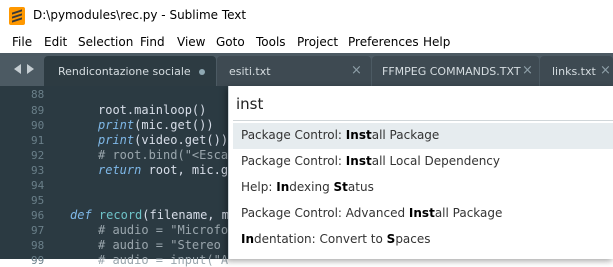  What do you see at coordinates (124, 71) in the screenshot?
I see `tab-label: Rendicontazione sociale` at bounding box center [124, 71].